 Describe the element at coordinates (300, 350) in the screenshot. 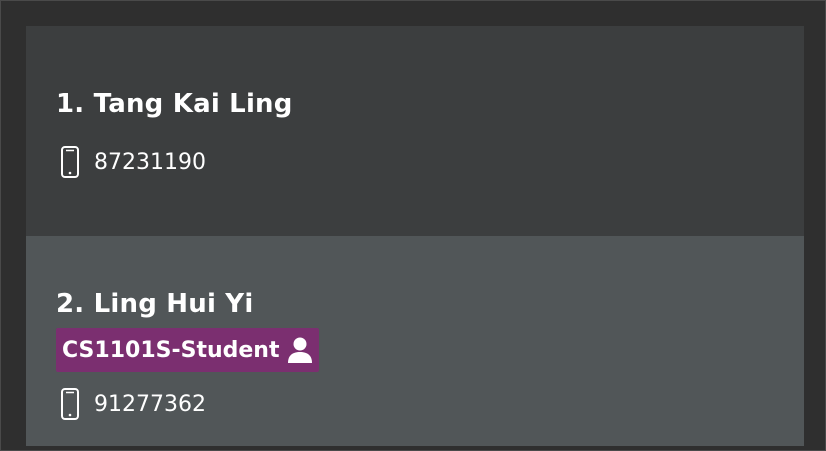

I see `person-icon` at that location.